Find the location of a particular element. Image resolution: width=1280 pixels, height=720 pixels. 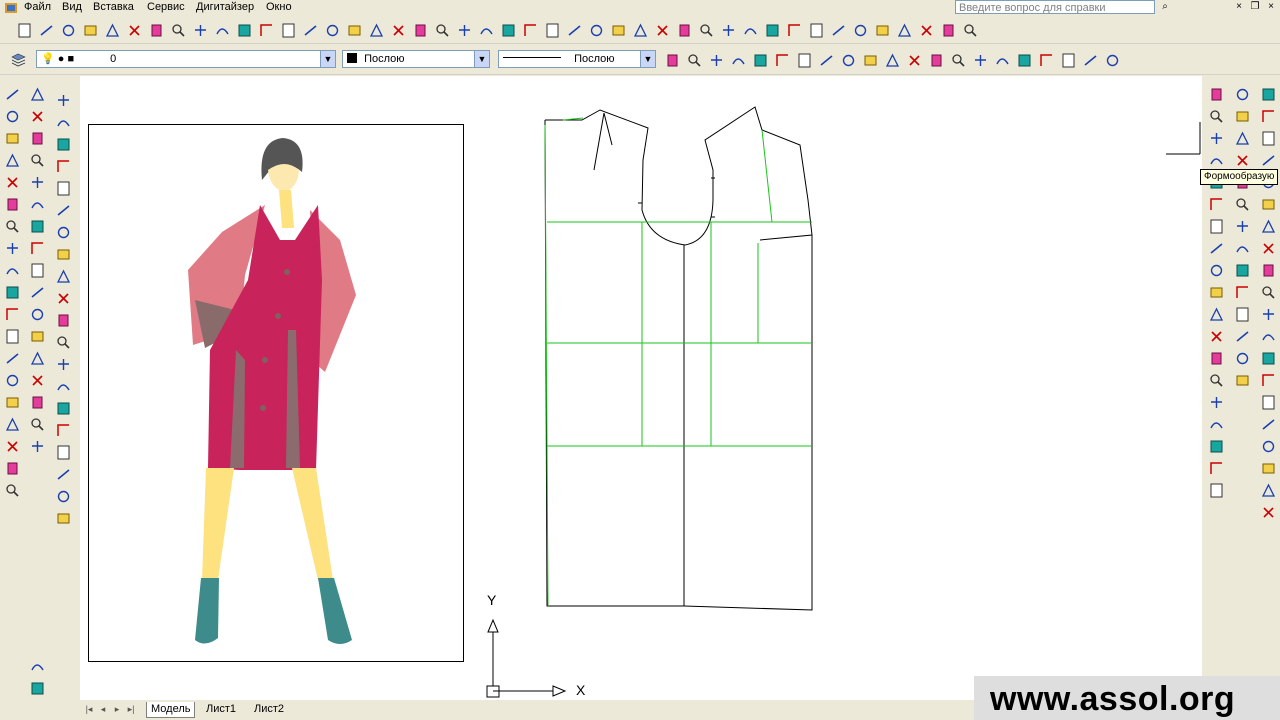

menu-digitizer: Дигитайзер is located at coordinates (225, 7).